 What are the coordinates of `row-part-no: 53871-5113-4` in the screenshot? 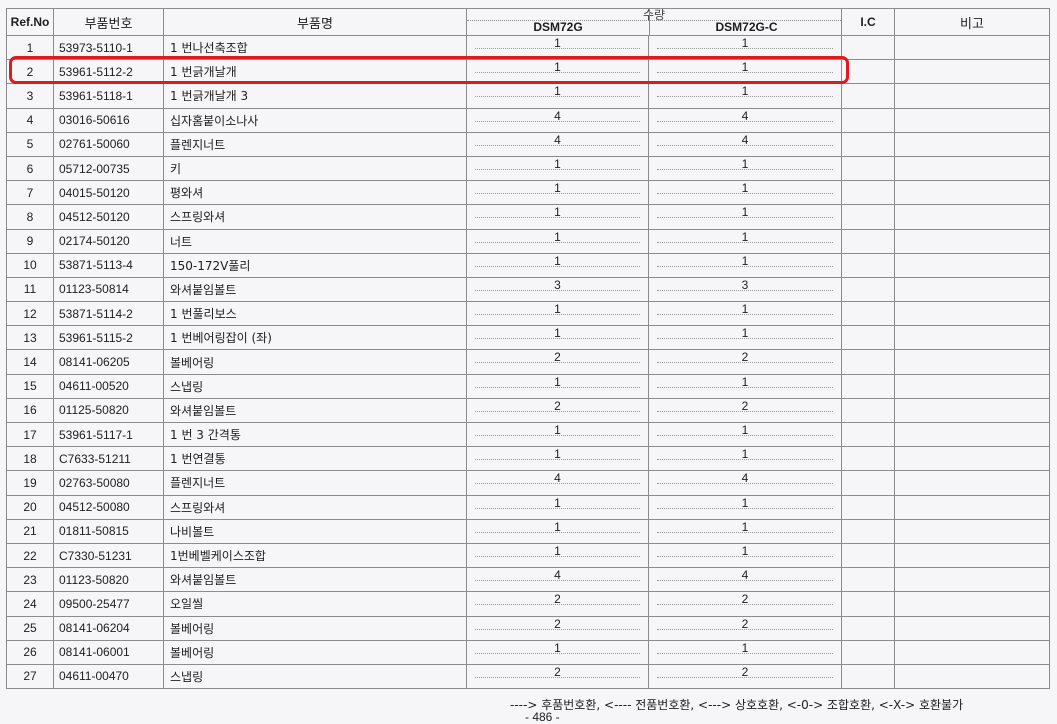 It's located at (108, 265).